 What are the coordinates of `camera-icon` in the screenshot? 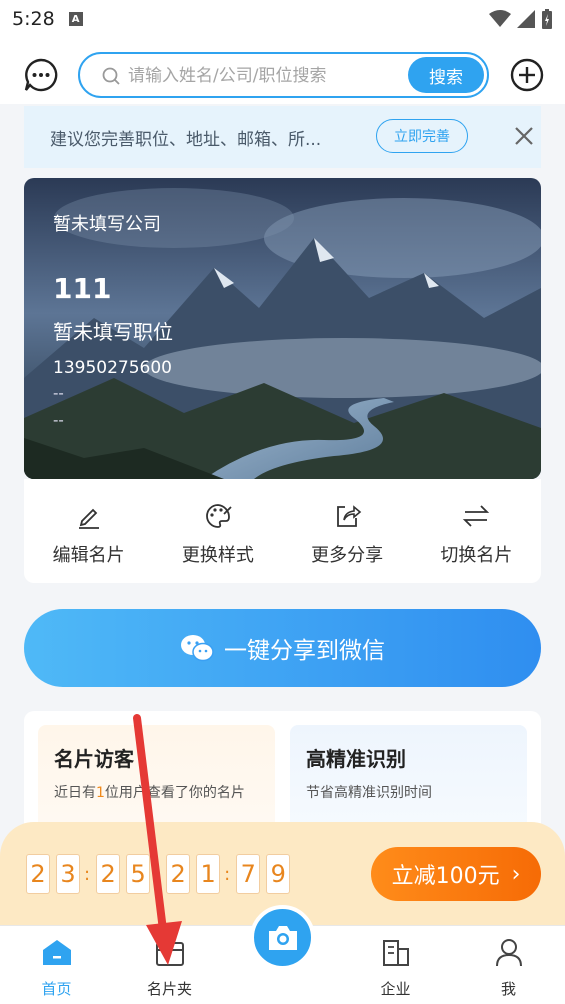 It's located at (282, 937).